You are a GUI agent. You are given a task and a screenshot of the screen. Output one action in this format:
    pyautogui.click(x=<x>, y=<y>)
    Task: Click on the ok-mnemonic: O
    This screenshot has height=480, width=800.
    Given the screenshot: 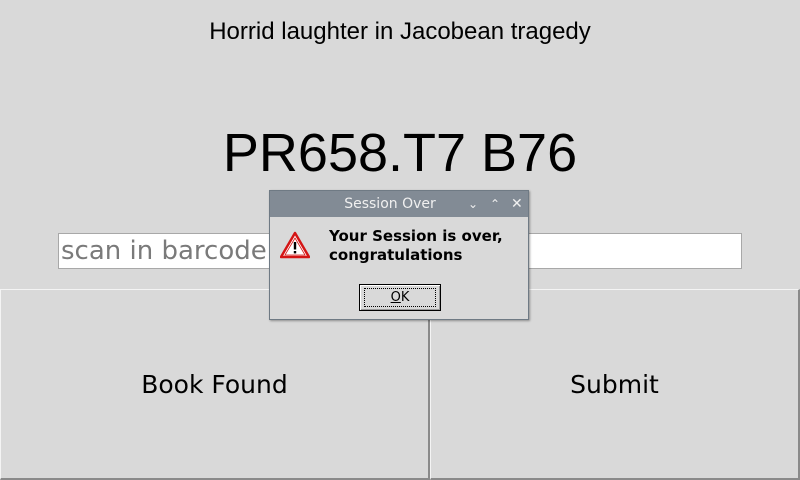 What is the action you would take?
    pyautogui.click(x=395, y=297)
    